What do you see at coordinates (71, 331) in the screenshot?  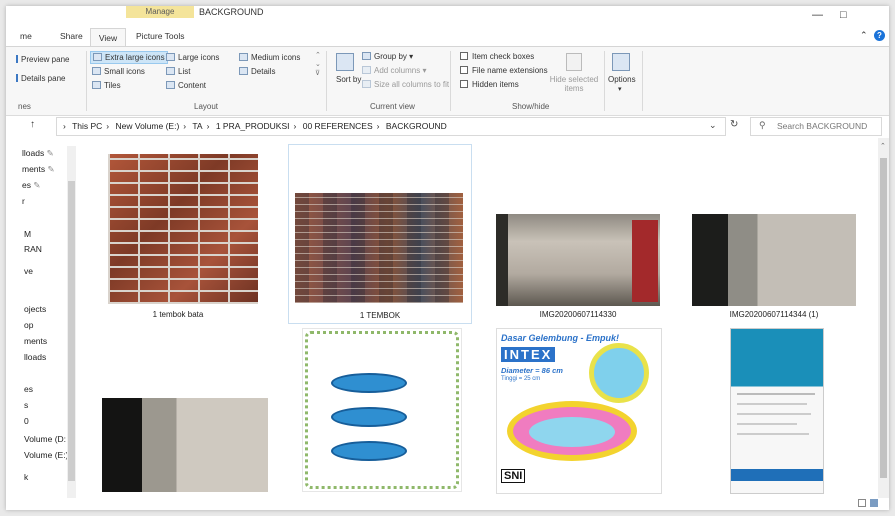 I see `nav-scrollbar-thumb` at bounding box center [71, 331].